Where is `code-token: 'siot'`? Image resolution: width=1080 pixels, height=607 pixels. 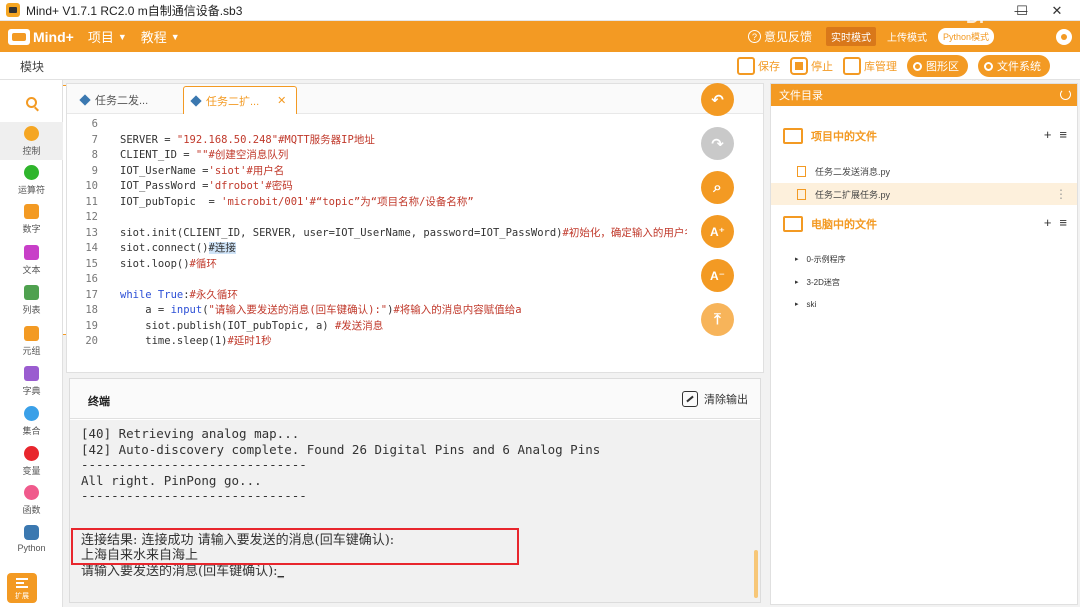
code-token: 'siot' is located at coordinates (227, 170).